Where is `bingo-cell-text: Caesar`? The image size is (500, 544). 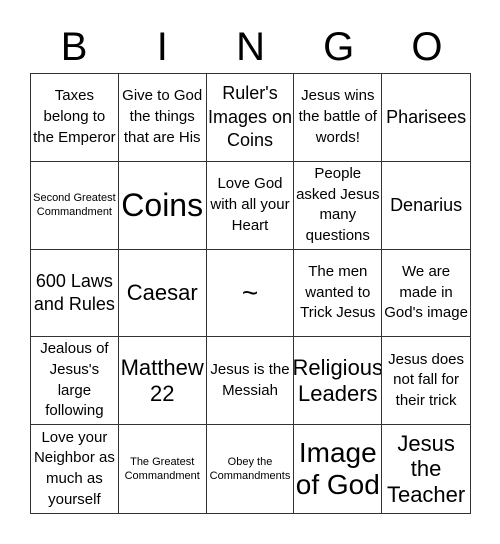
bingo-cell-text: Caesar is located at coordinates (162, 293).